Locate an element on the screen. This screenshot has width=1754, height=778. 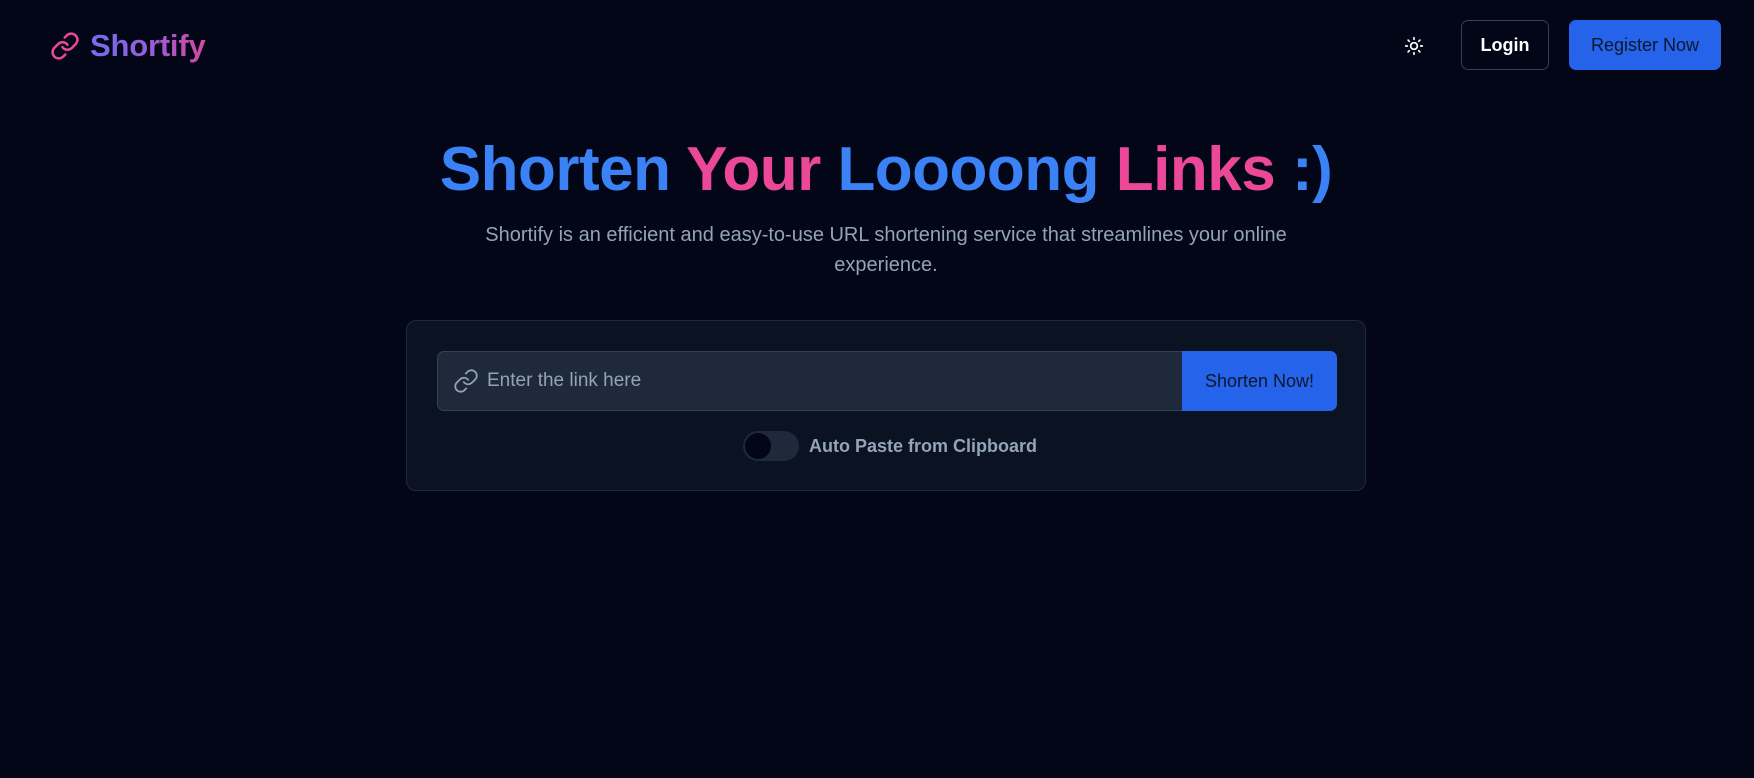
link-input-wrapper is located at coordinates (809, 381).